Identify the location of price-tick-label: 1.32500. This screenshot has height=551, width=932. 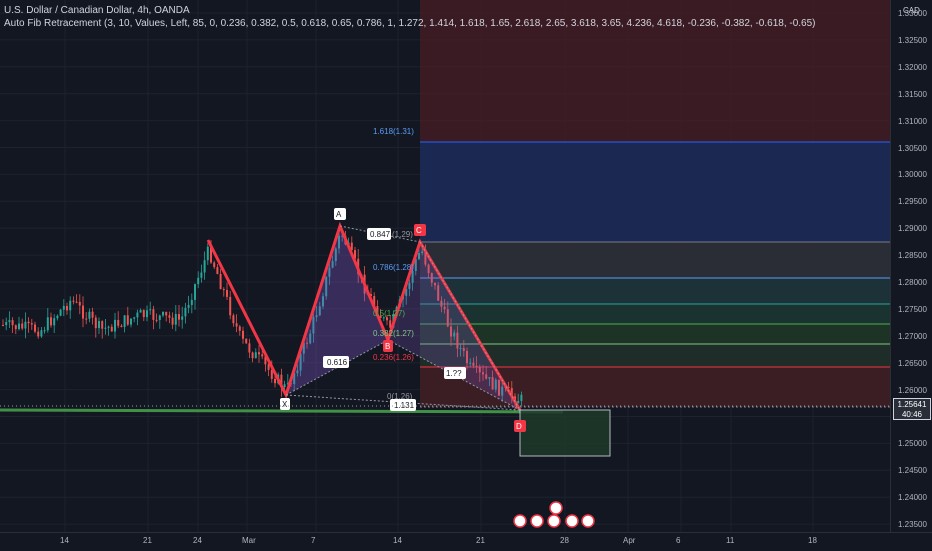
(912, 40).